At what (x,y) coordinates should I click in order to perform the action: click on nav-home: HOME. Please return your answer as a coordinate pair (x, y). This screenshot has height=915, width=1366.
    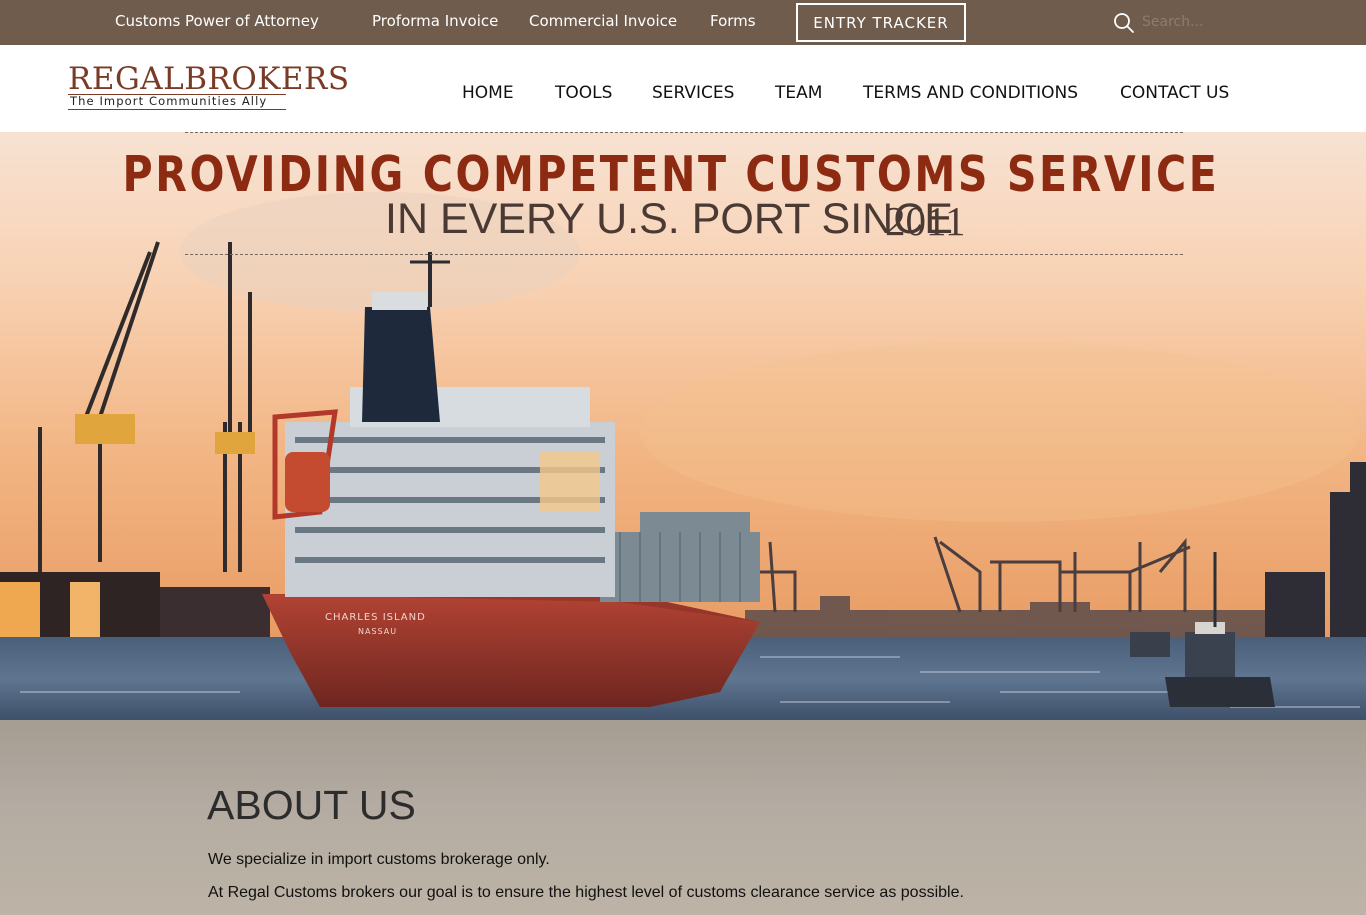
    Looking at the image, I should click on (488, 93).